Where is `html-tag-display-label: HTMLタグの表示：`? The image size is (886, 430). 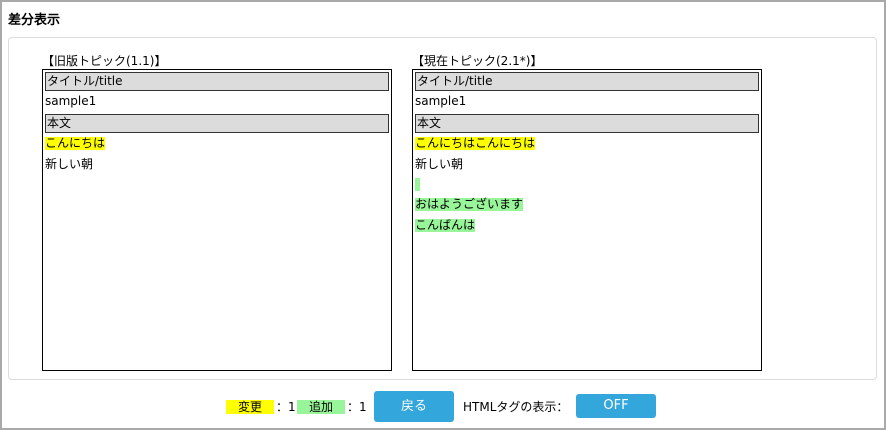 html-tag-display-label: HTMLタグの表示： is located at coordinates (516, 407).